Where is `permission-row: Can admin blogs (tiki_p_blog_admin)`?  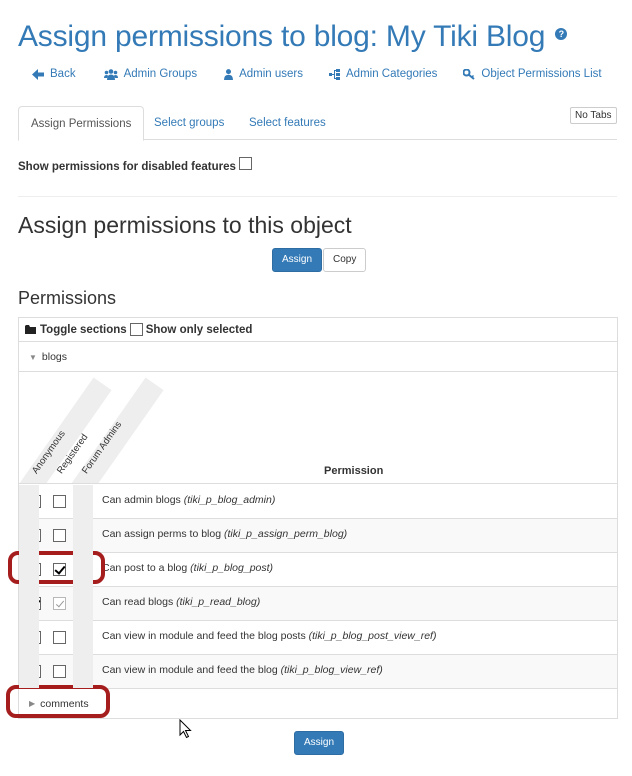
permission-row: Can admin blogs (tiki_p_blog_admin) is located at coordinates (318, 502).